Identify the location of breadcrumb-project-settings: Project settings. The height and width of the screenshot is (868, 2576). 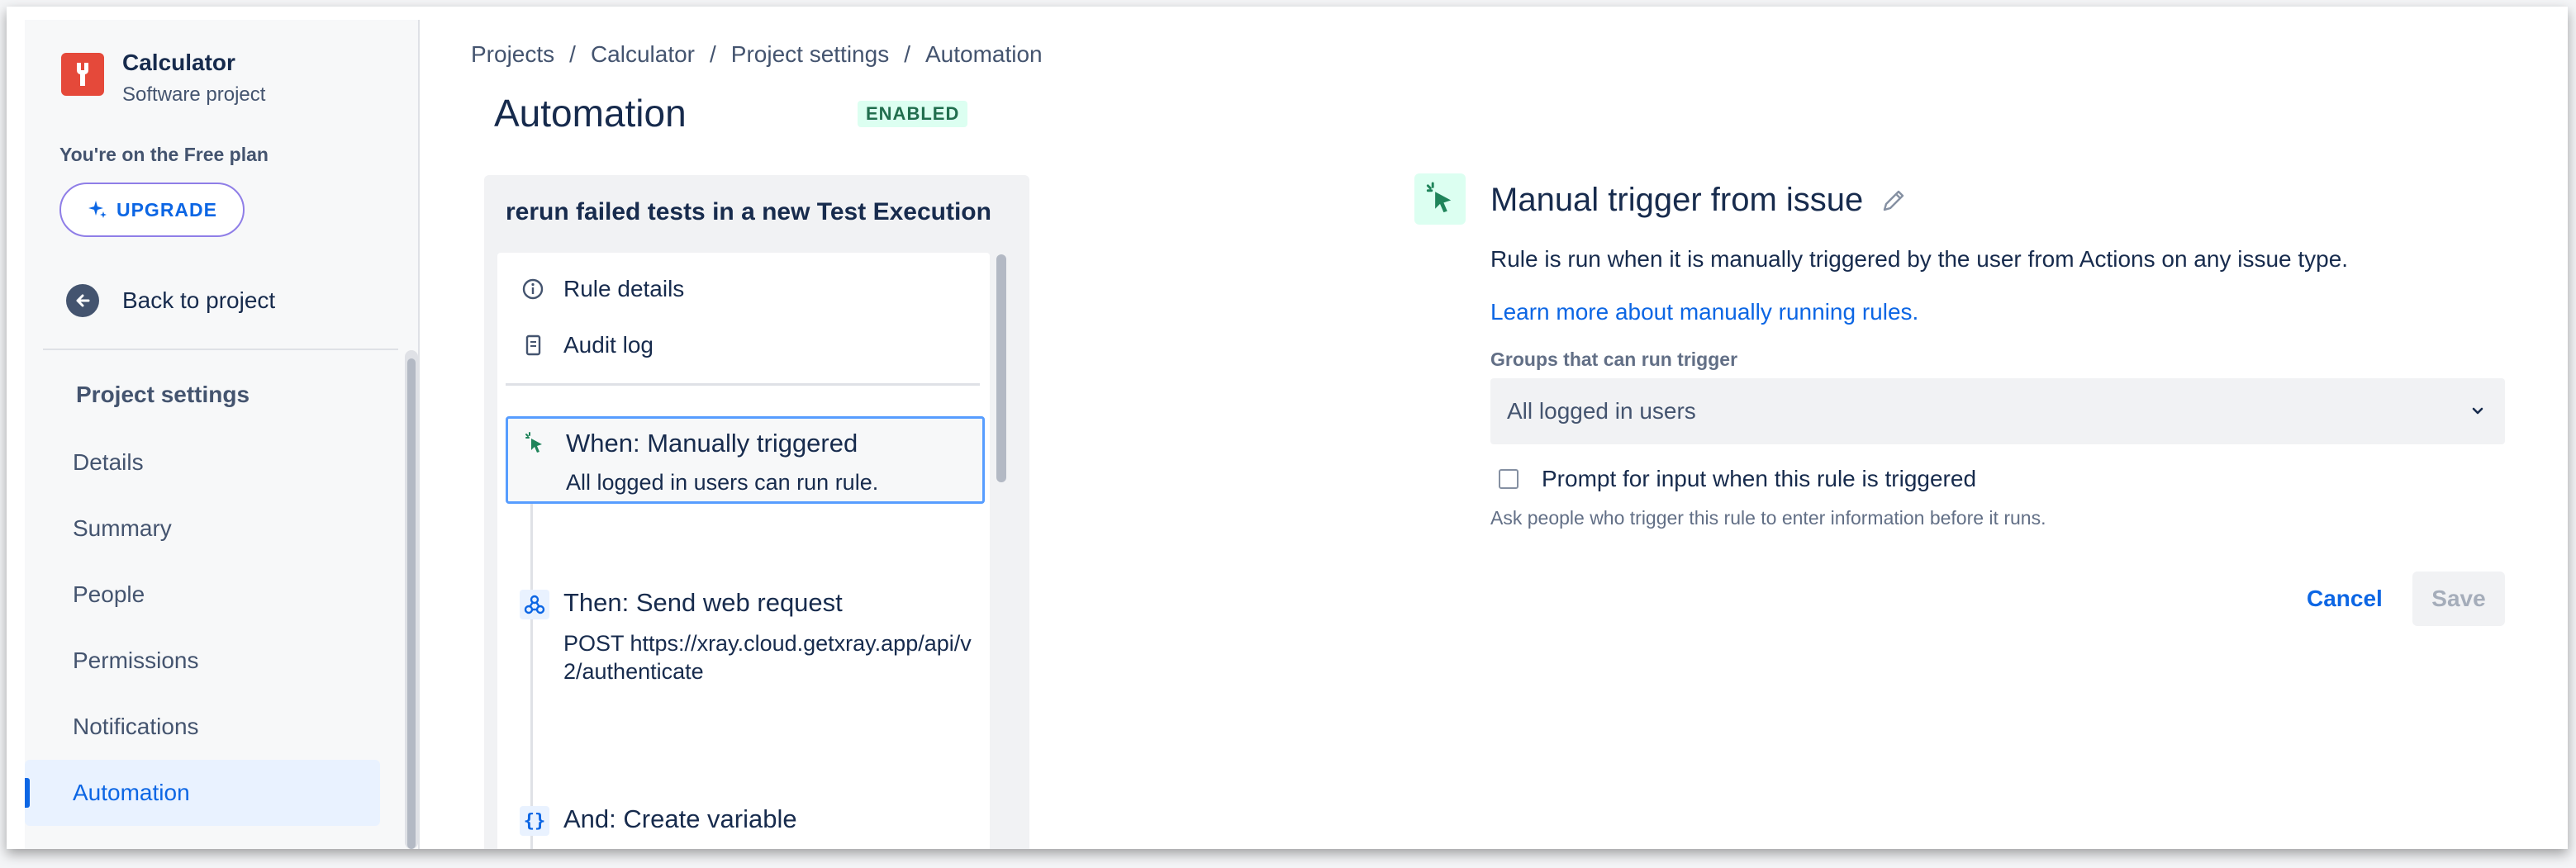
(810, 54).